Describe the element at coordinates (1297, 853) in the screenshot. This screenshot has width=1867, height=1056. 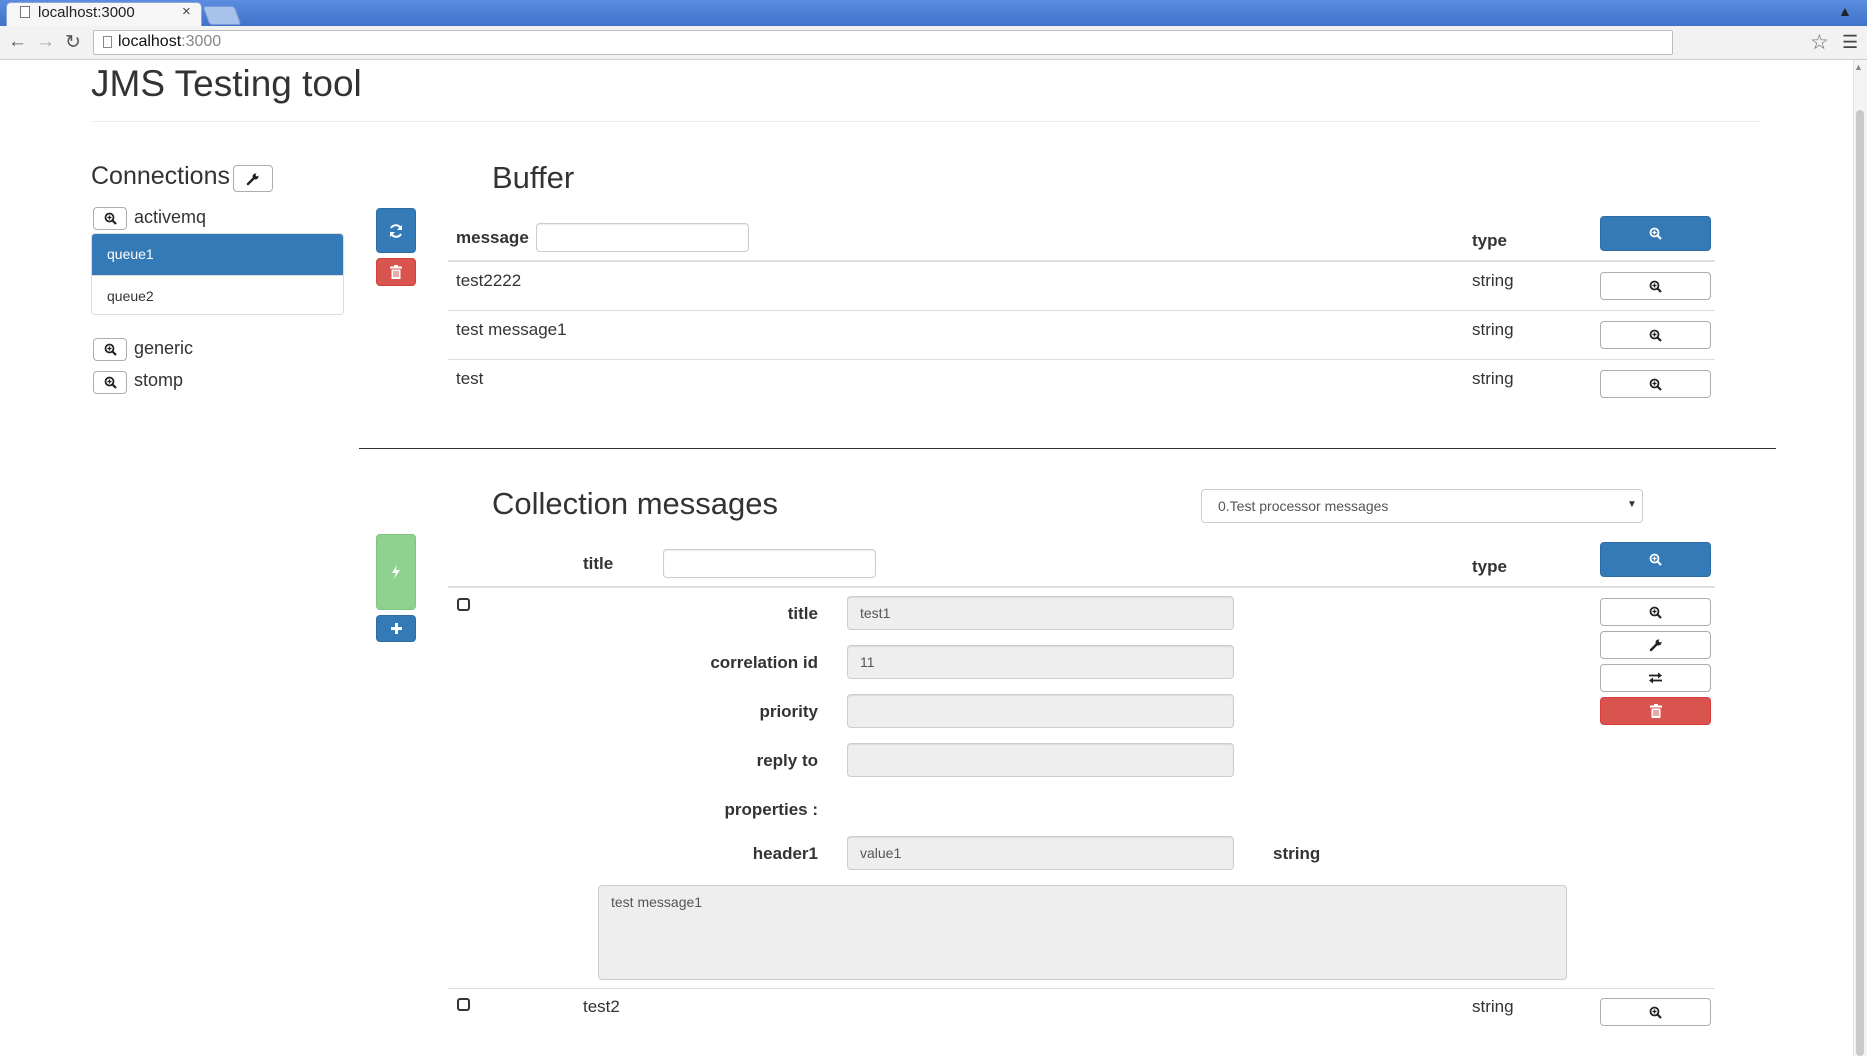
I see `property-type: string` at that location.